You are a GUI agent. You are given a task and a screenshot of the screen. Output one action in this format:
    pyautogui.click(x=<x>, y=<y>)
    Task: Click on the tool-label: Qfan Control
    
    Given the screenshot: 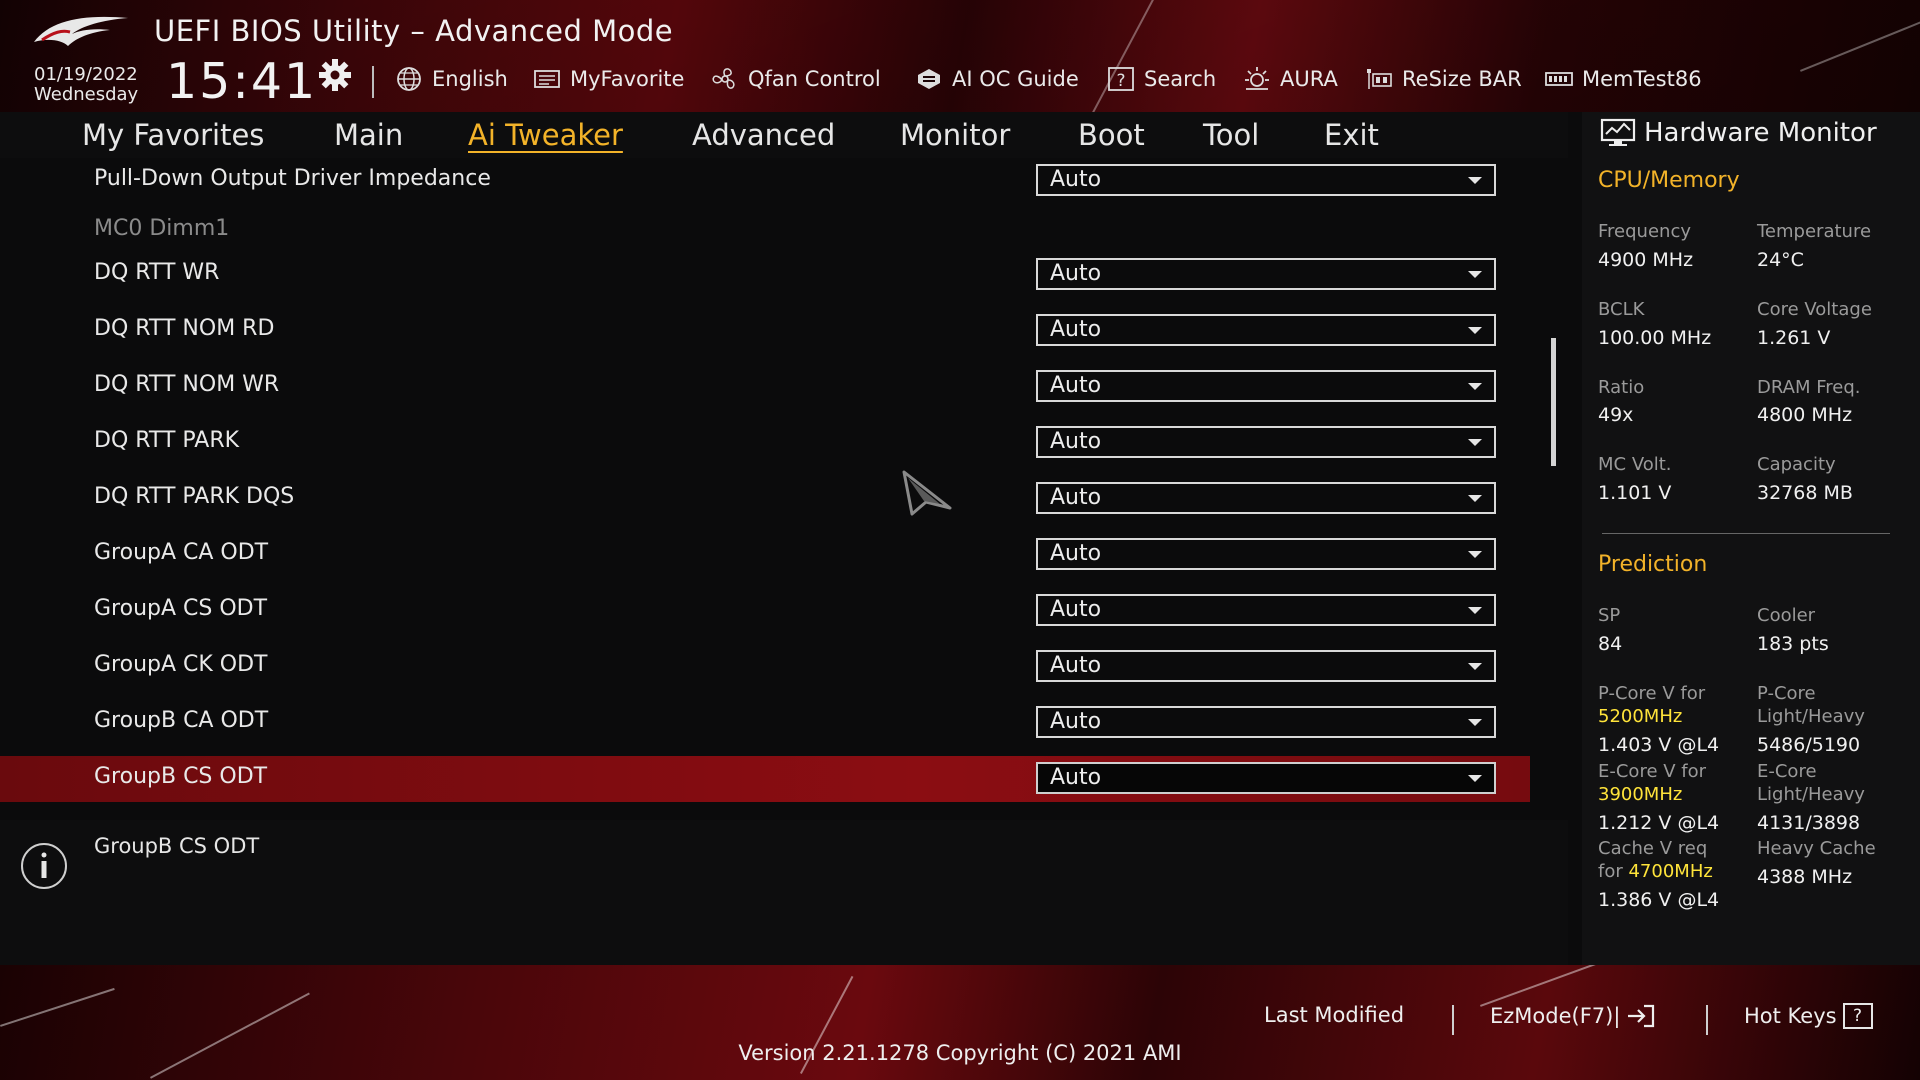 What is the action you would take?
    pyautogui.click(x=814, y=79)
    